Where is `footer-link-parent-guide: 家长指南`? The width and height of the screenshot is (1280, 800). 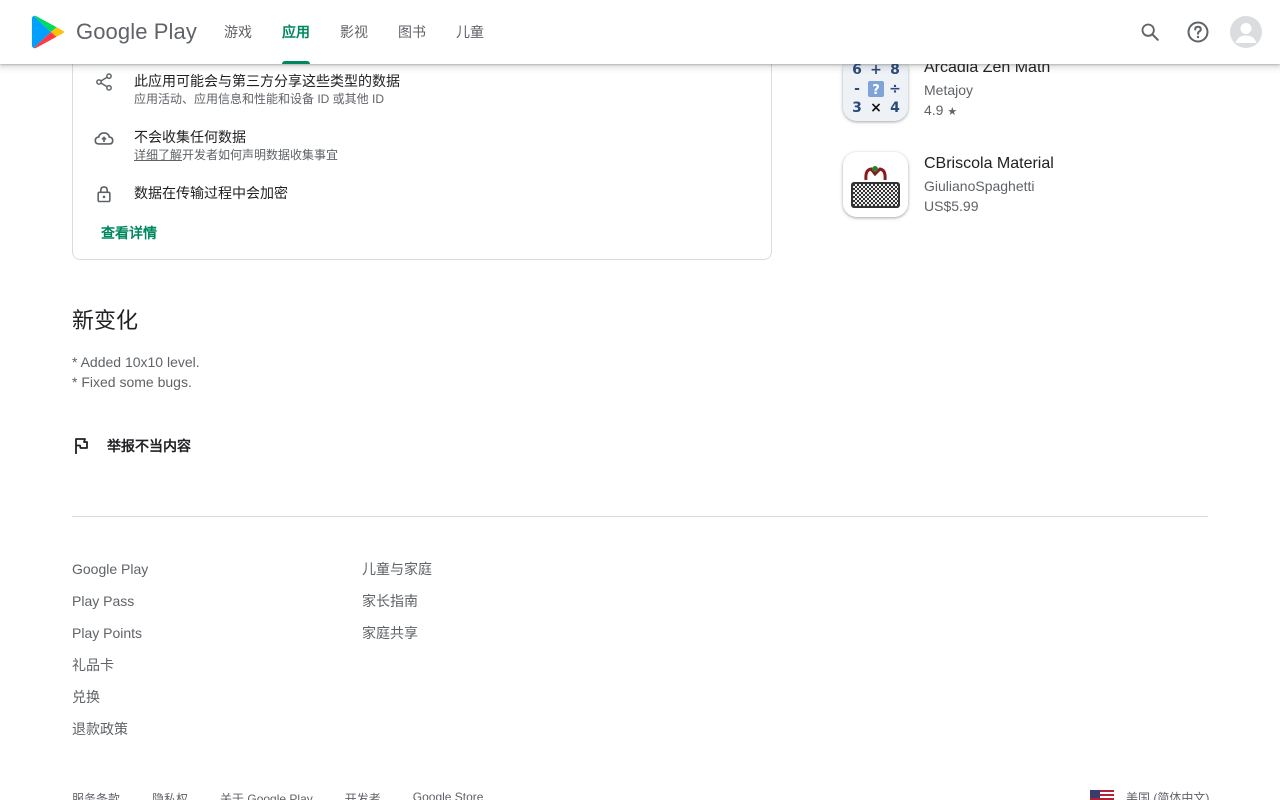
footer-link-parent-guide: 家长指南 is located at coordinates (397, 607).